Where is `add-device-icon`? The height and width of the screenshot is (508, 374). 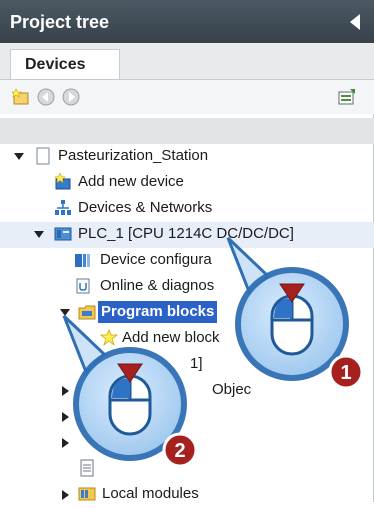
add-device-icon is located at coordinates (62, 181).